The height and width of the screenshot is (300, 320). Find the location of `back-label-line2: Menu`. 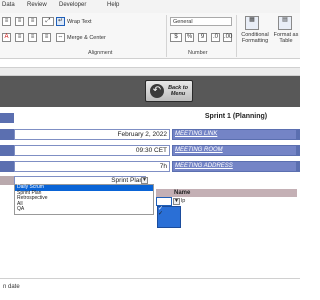

back-label-line2: Menu is located at coordinates (178, 94).